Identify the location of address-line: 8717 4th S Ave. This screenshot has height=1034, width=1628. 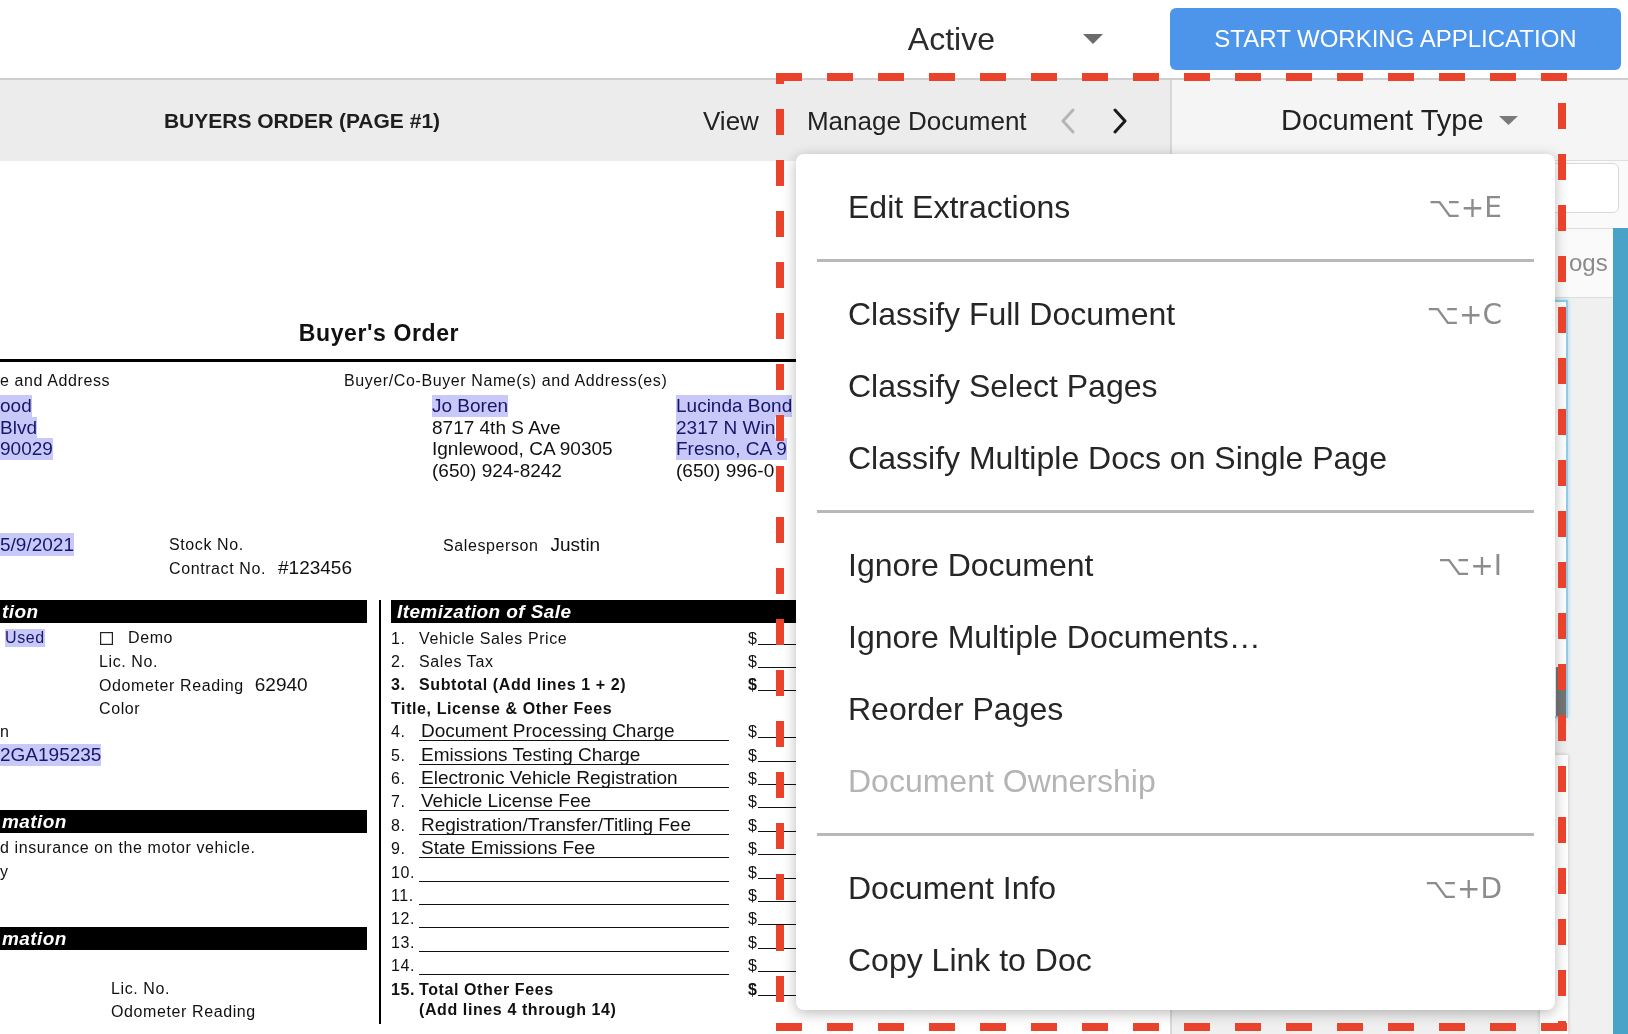
(496, 427).